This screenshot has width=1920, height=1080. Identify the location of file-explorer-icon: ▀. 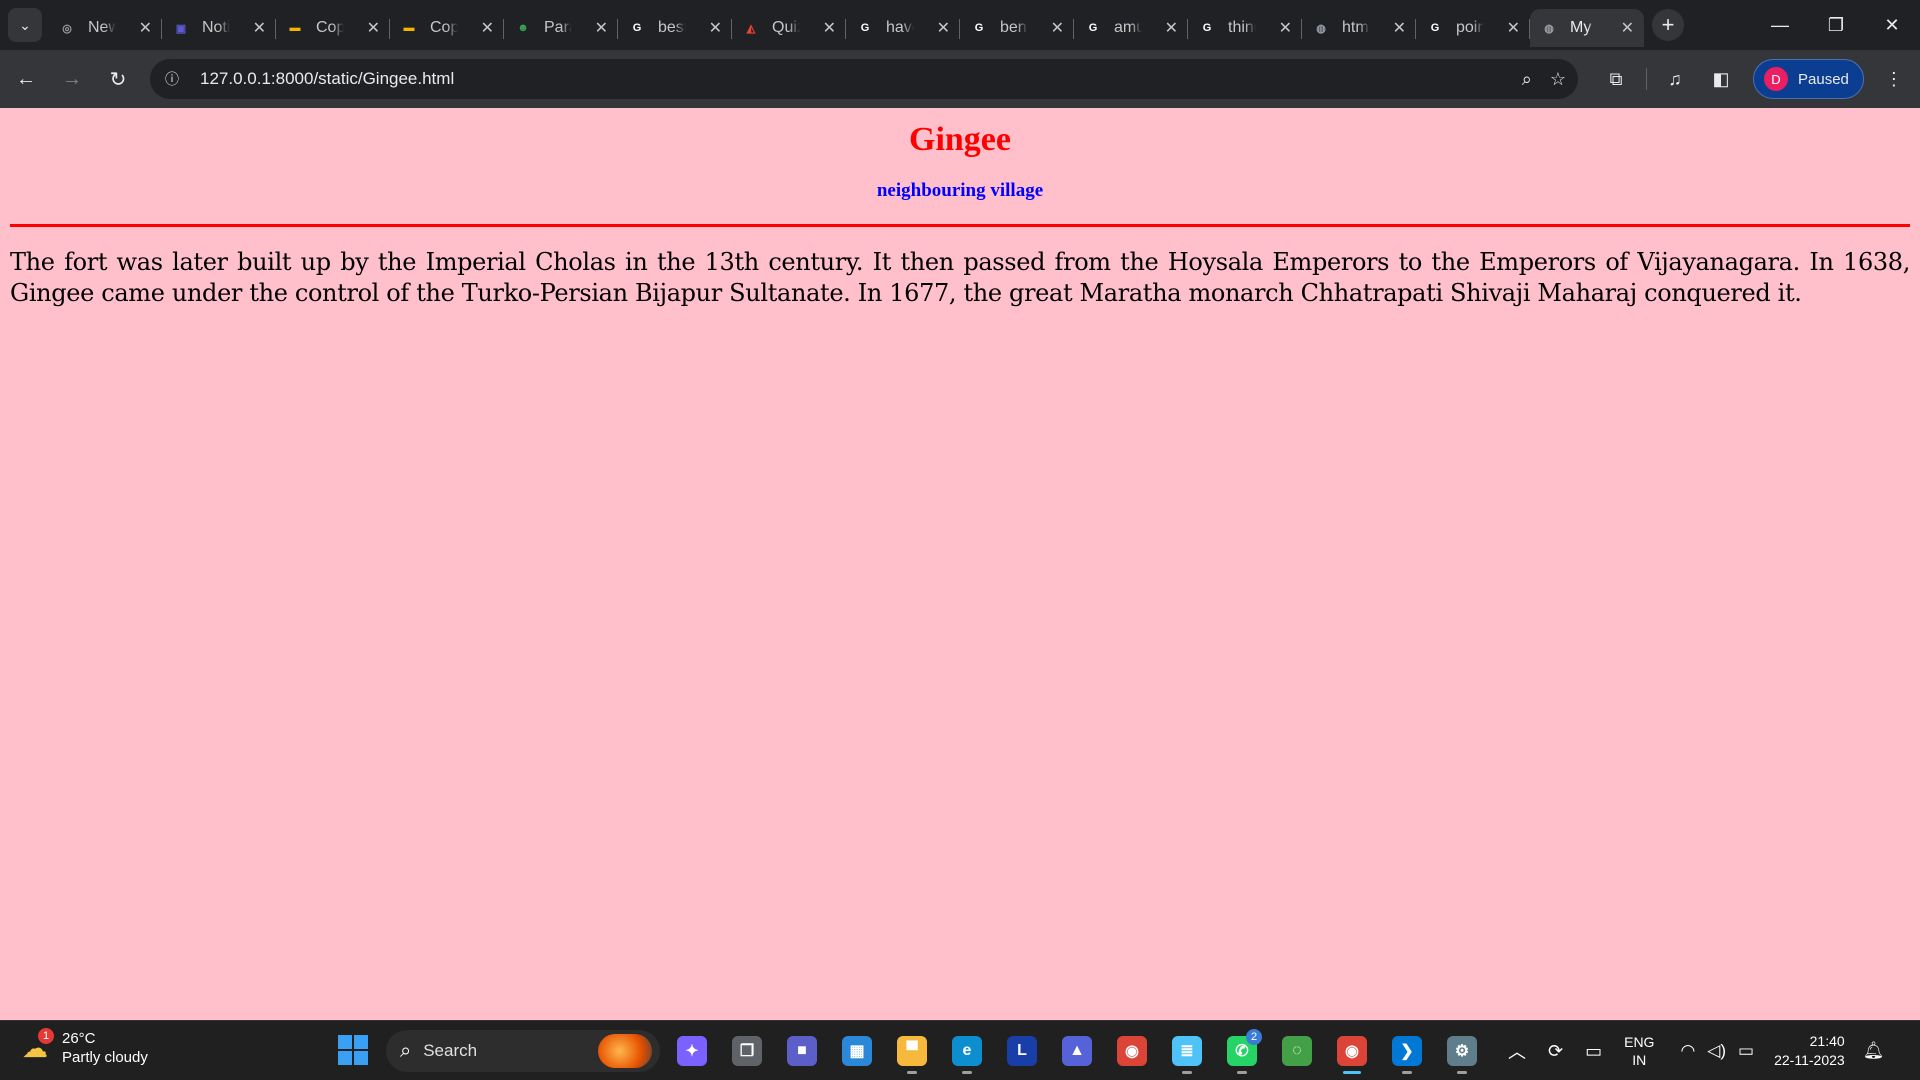
(912, 1051).